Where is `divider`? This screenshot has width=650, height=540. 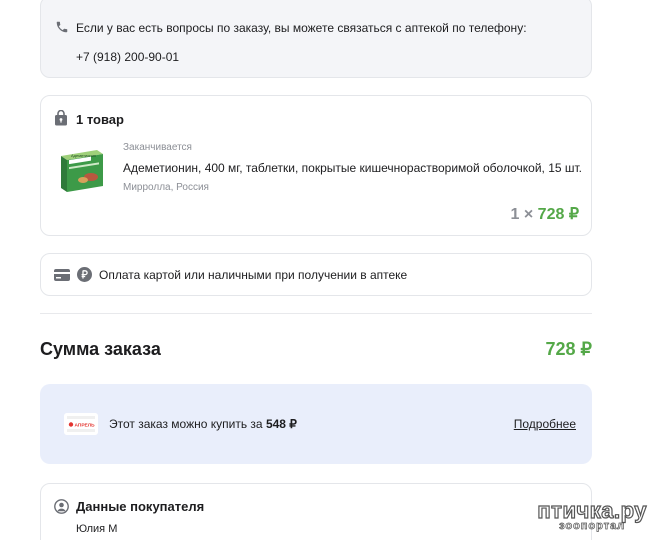
divider is located at coordinates (316, 313).